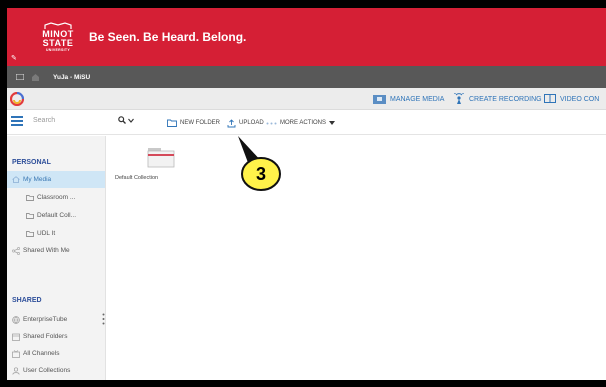 This screenshot has width=606, height=387. What do you see at coordinates (46, 250) in the screenshot?
I see `sidebar-item-label: Shared With Me` at bounding box center [46, 250].